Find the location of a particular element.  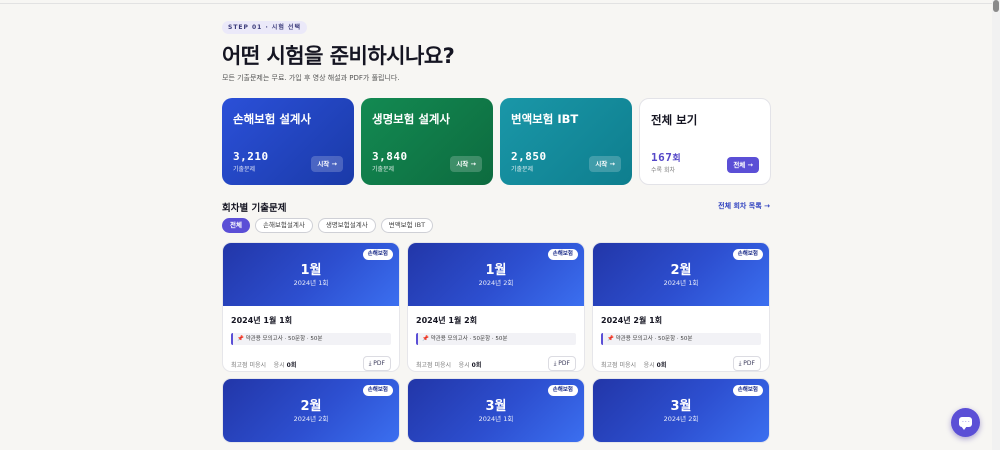

exam-card: 손해보험 3월 2024년 2회 is located at coordinates (681, 410).